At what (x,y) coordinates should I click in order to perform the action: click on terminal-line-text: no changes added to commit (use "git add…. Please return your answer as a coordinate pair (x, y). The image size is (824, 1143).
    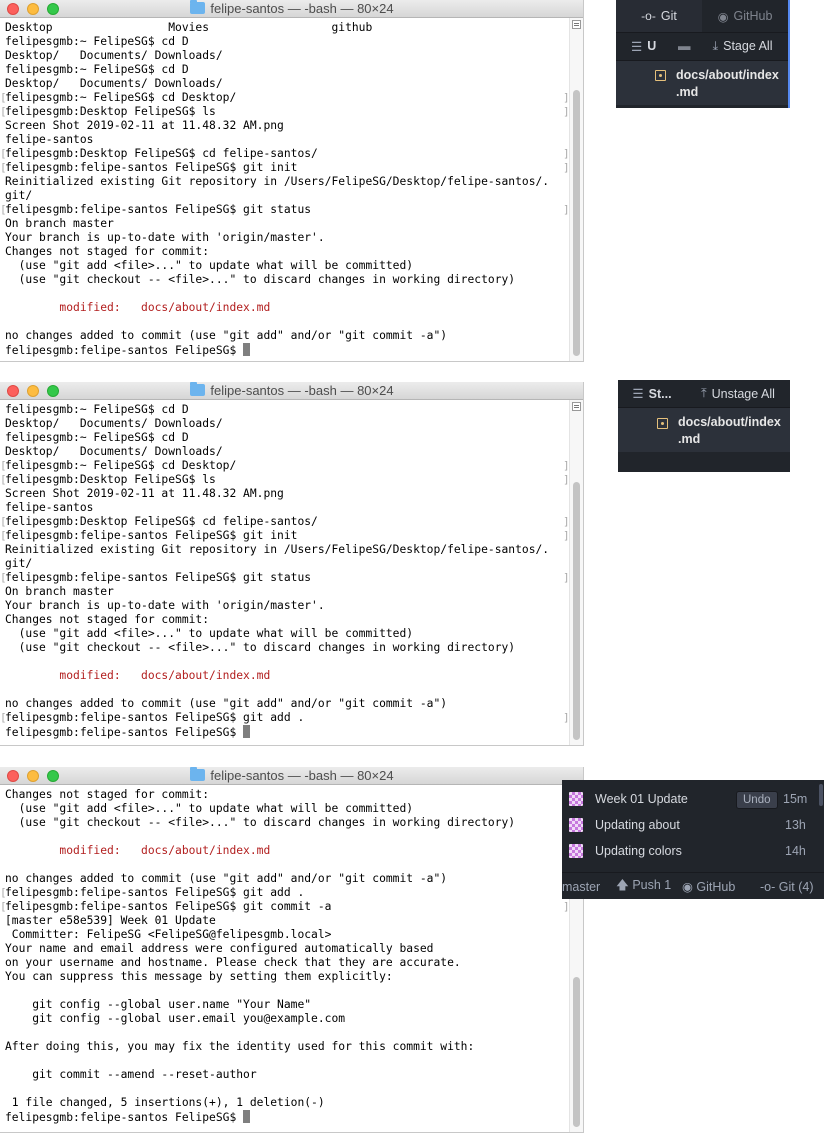
    Looking at the image, I should click on (226, 878).